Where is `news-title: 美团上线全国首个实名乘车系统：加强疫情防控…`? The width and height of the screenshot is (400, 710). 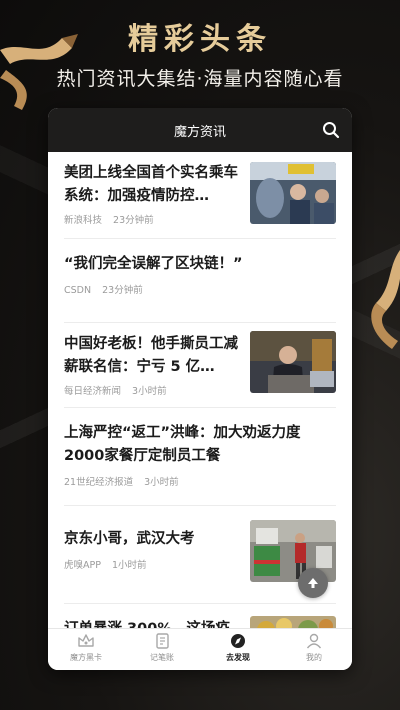 news-title: 美团上线全国首个实名乘车系统：加强疫情防控… is located at coordinates (151, 184).